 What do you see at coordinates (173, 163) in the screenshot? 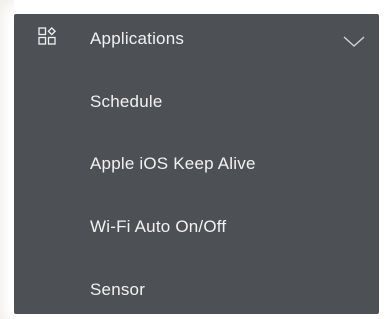
I see `menu-item-label: Apple iOS Keep Alive` at bounding box center [173, 163].